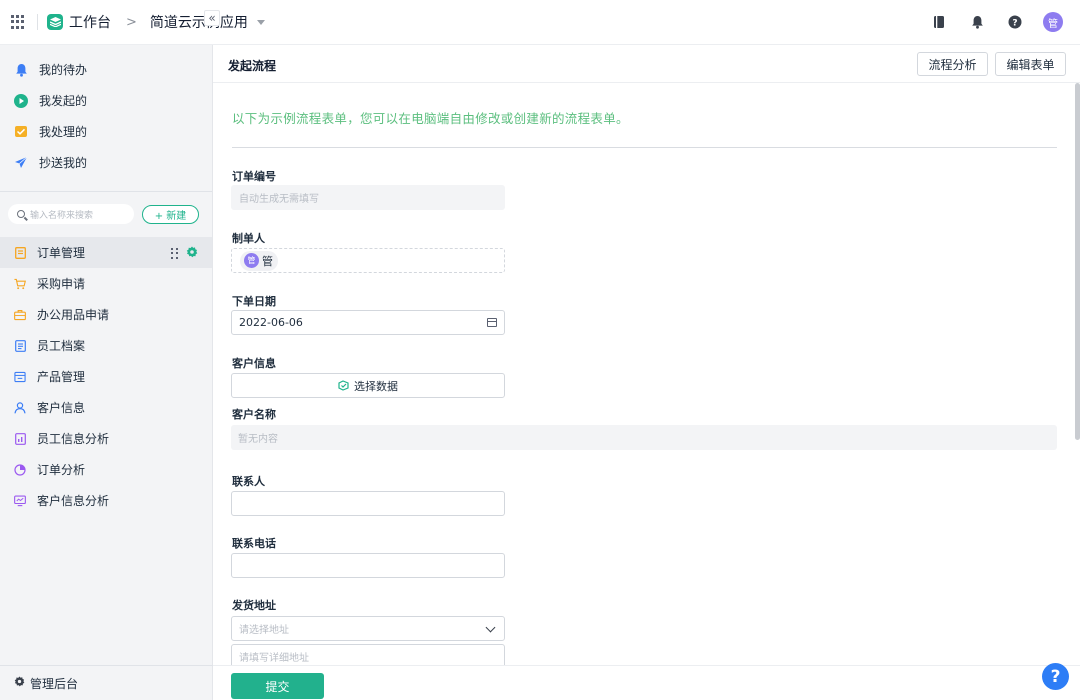 The height and width of the screenshot is (700, 1080). What do you see at coordinates (254, 543) in the screenshot?
I see `phone-label: 联系电话` at bounding box center [254, 543].